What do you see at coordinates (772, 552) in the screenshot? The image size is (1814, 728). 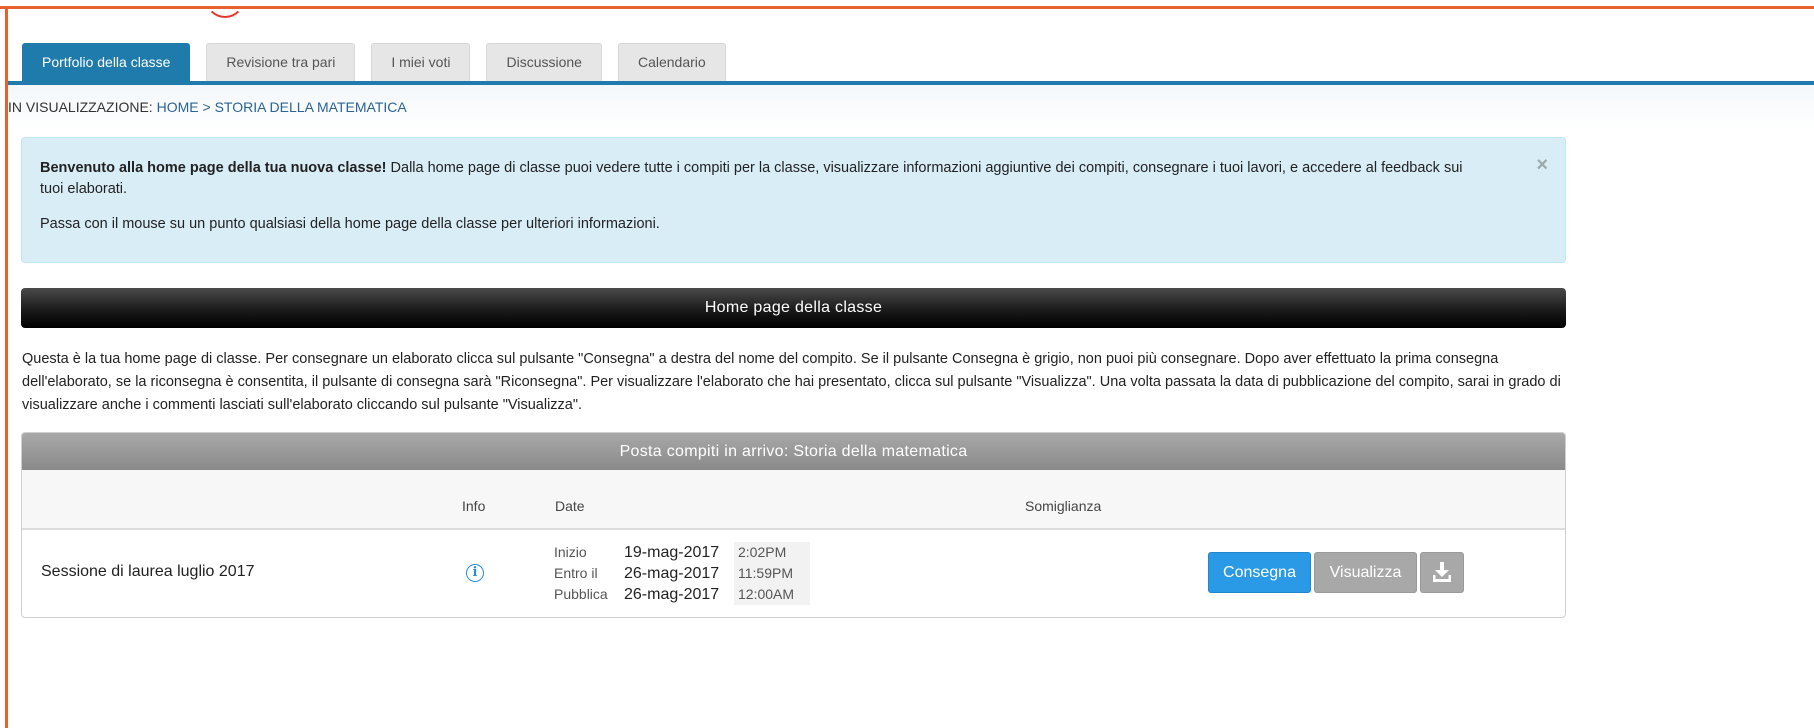 I see `time-value: 2:02PM` at bounding box center [772, 552].